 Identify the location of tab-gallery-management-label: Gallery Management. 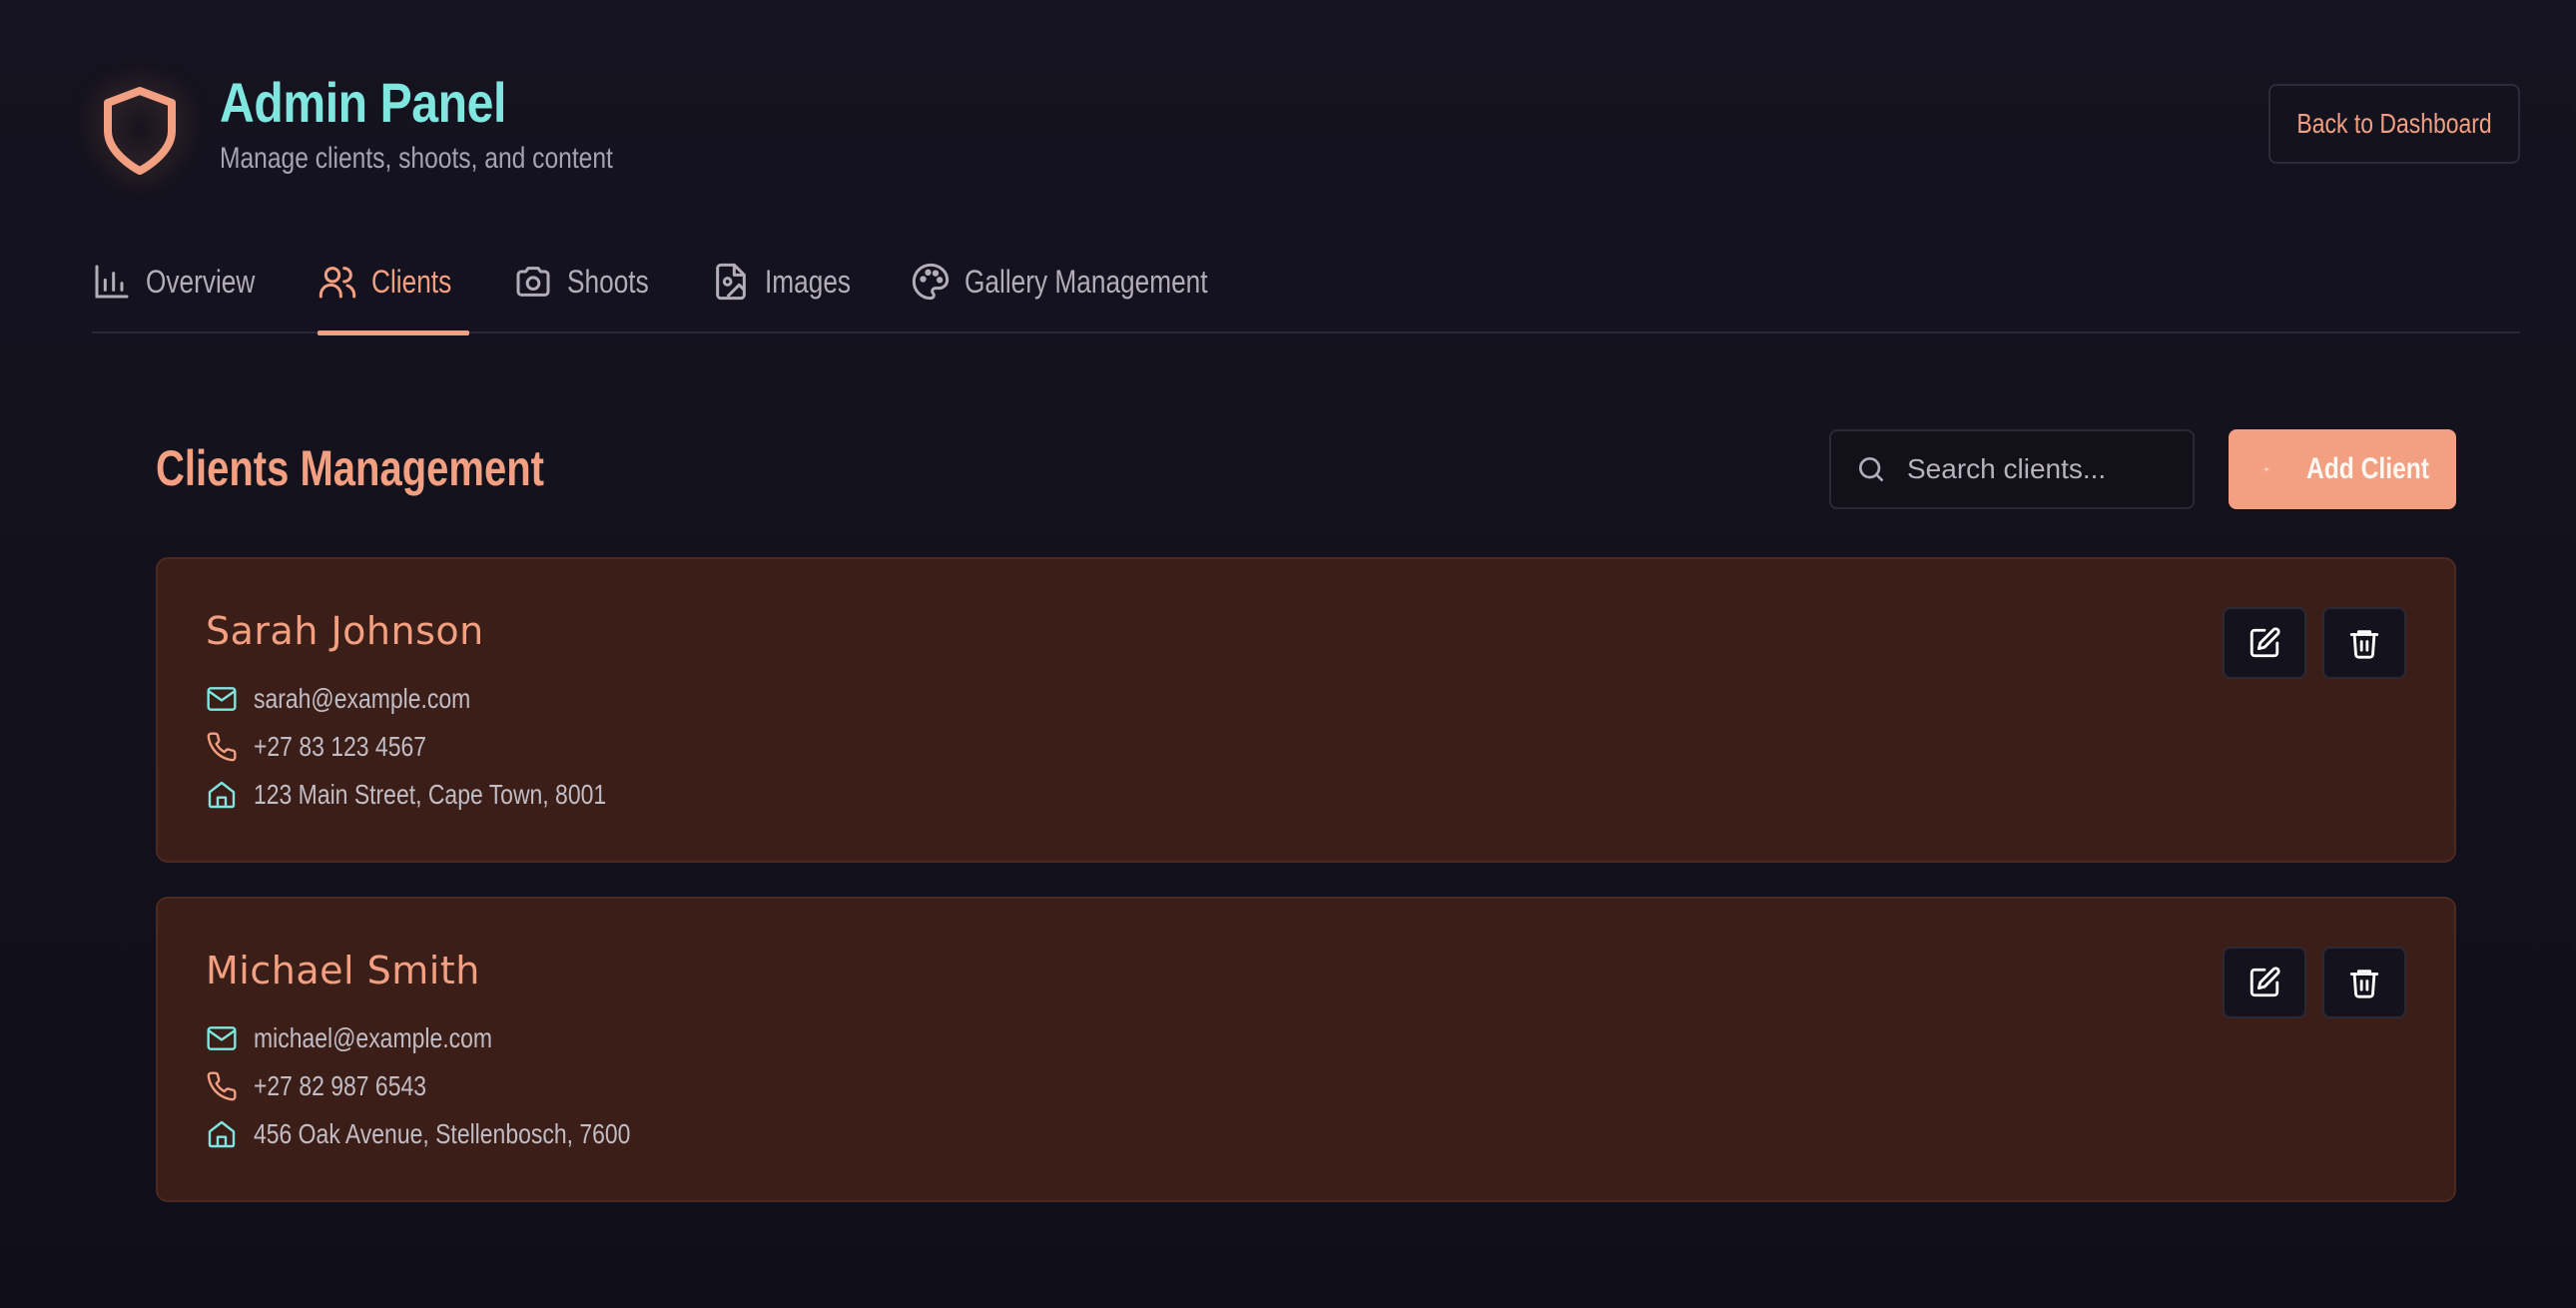
(1086, 281).